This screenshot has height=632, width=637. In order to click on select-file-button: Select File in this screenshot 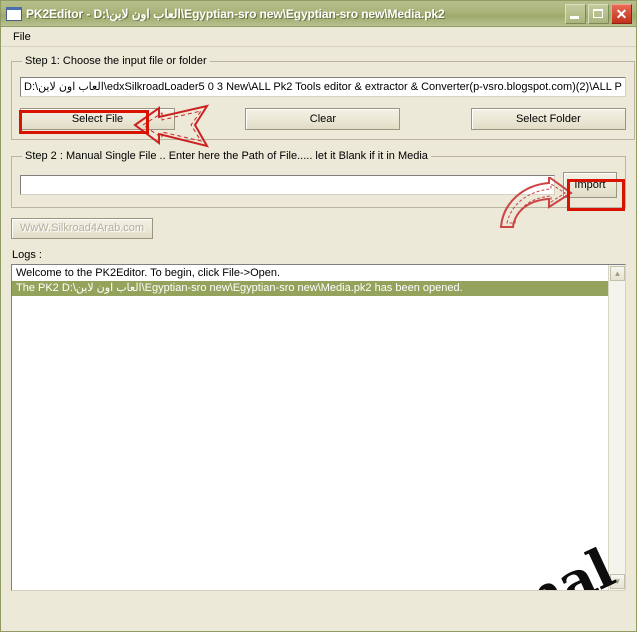, I will do `click(97, 119)`.